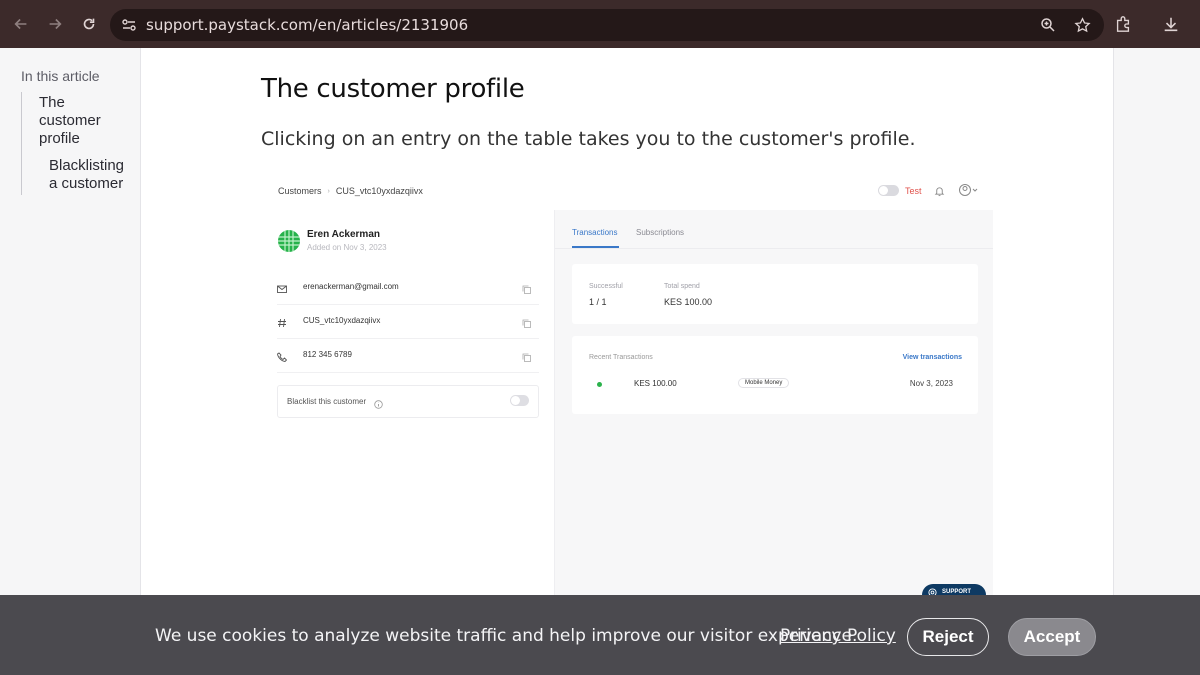  I want to click on download-icon, so click(1171, 24).